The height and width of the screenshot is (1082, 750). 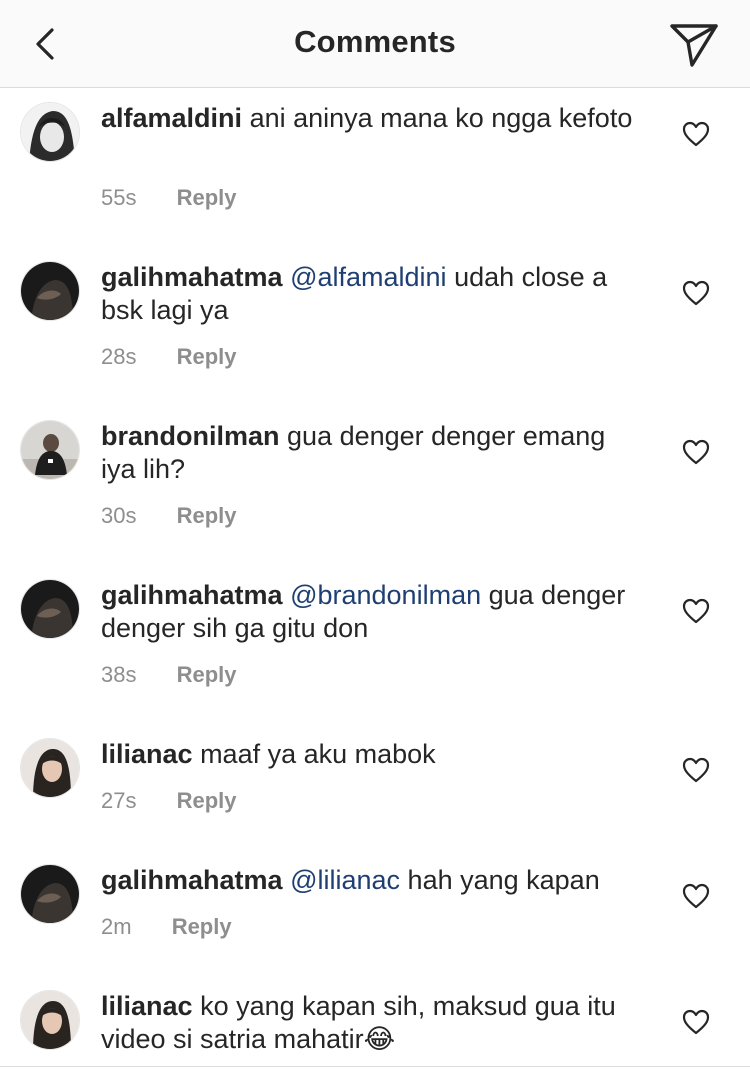 I want to click on page-title: Comments, so click(x=375, y=41).